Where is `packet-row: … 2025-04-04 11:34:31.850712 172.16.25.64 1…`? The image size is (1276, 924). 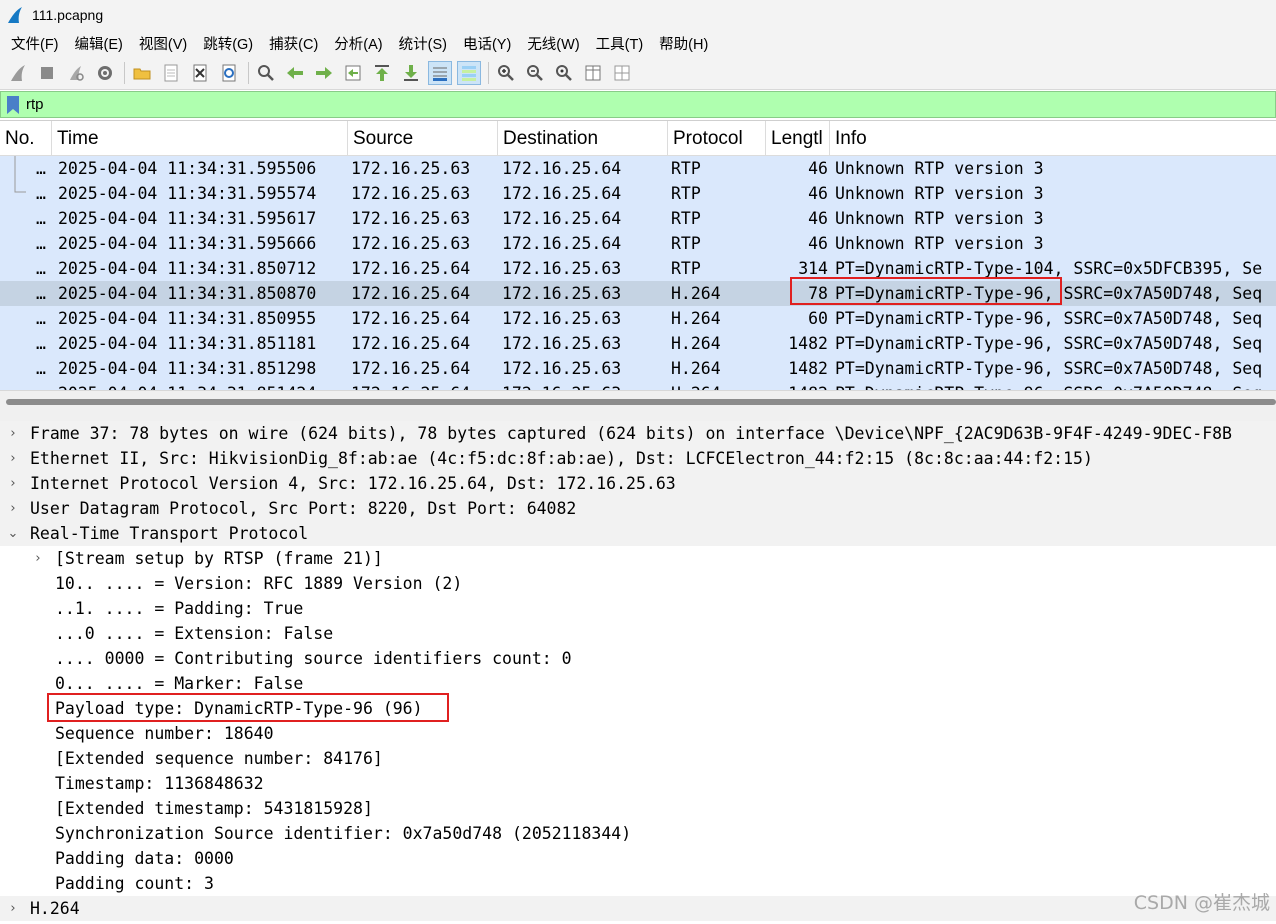
packet-row: … 2025-04-04 11:34:31.850712 172.16.25.64 1… is located at coordinates (638, 268).